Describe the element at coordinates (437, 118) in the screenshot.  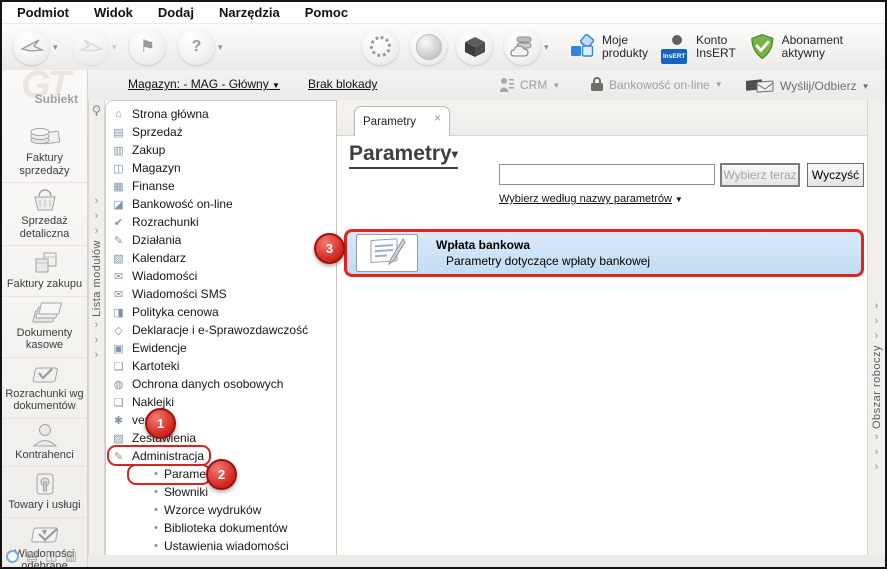
I see `close-icon: ×` at that location.